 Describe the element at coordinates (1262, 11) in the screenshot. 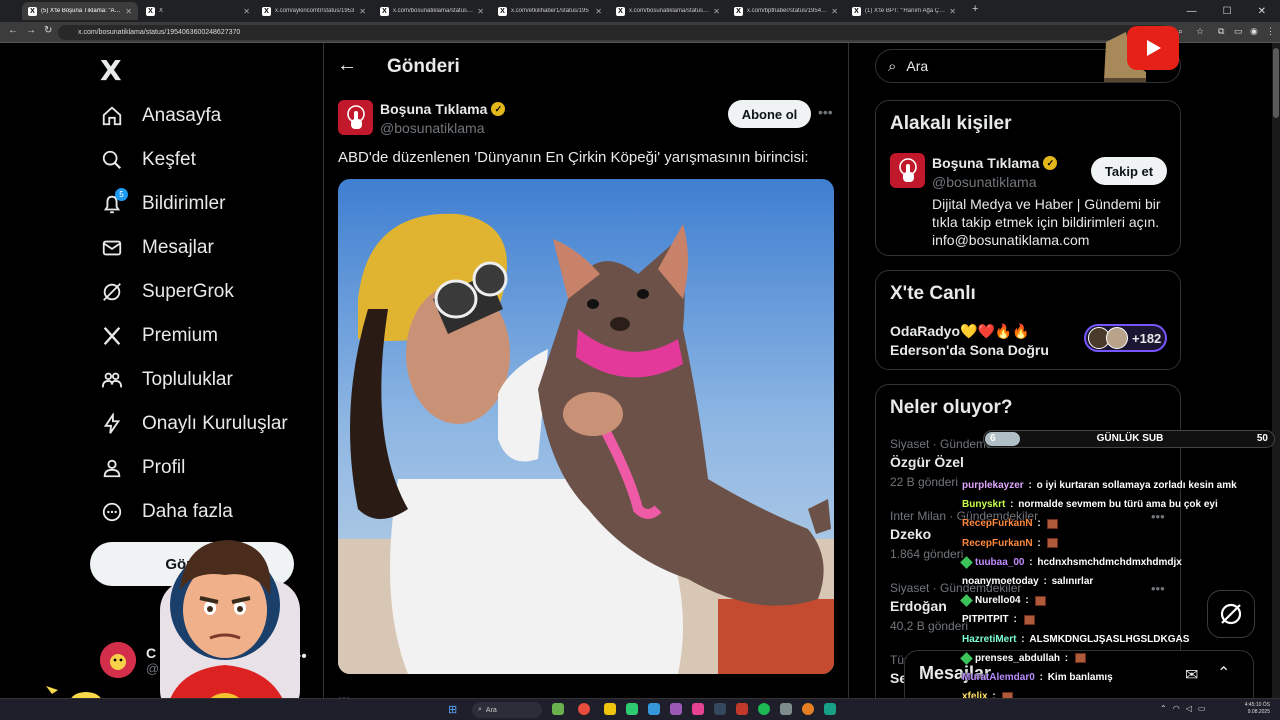

I see `close-window-button: ✕` at that location.